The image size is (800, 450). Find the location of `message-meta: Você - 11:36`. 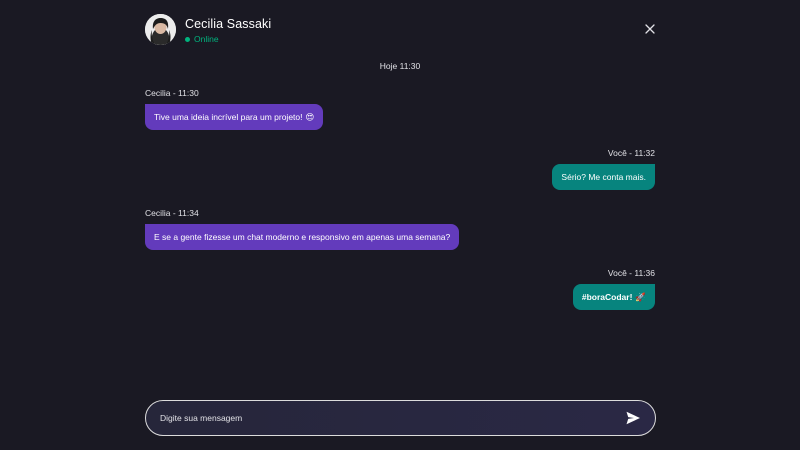

message-meta: Você - 11:36 is located at coordinates (631, 273).